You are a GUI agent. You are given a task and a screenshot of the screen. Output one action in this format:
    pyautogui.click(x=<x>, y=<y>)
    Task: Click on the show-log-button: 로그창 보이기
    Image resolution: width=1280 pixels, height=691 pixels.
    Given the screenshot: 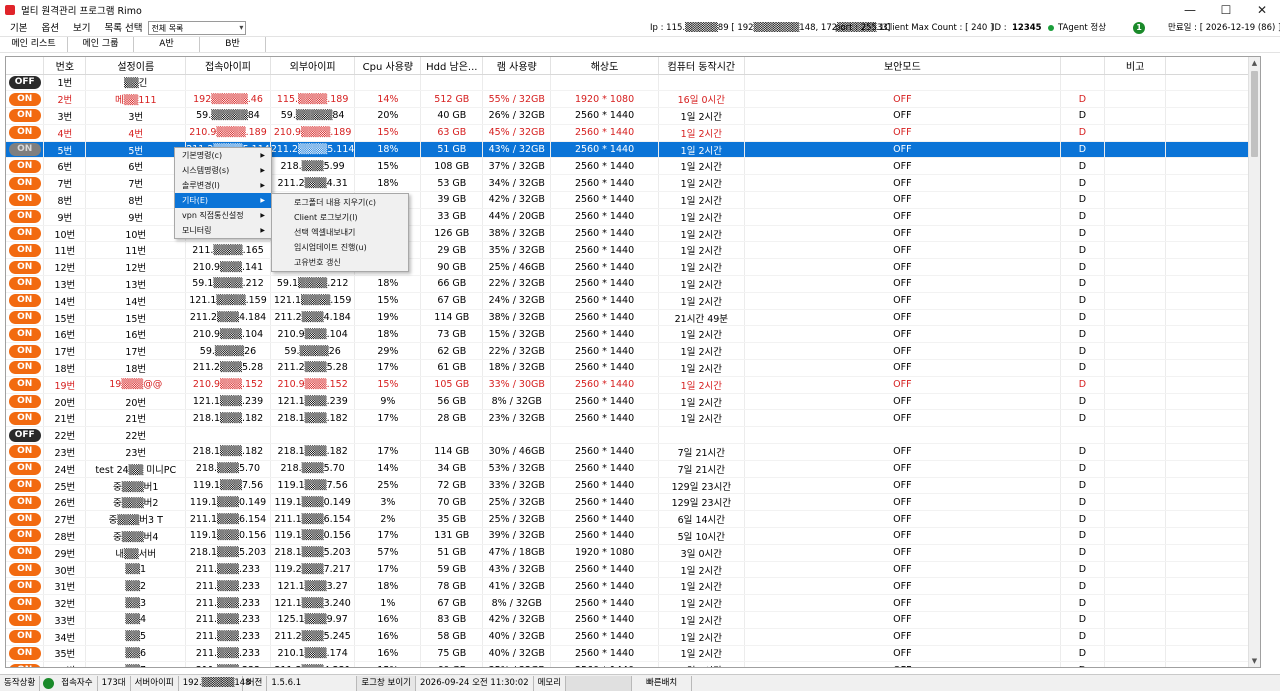 What is the action you would take?
    pyautogui.click(x=386, y=683)
    